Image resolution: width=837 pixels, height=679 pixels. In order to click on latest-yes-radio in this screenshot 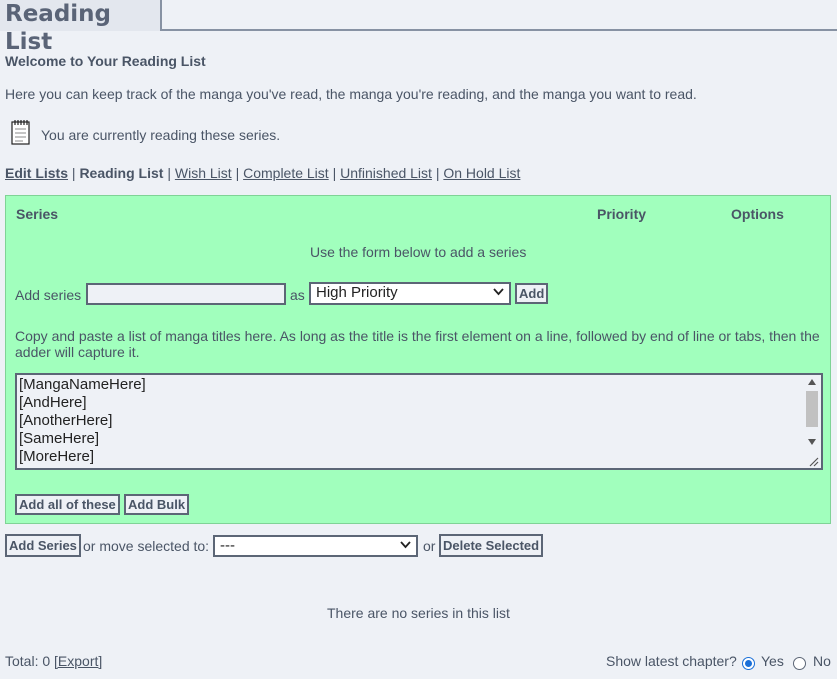, I will do `click(748, 663)`.